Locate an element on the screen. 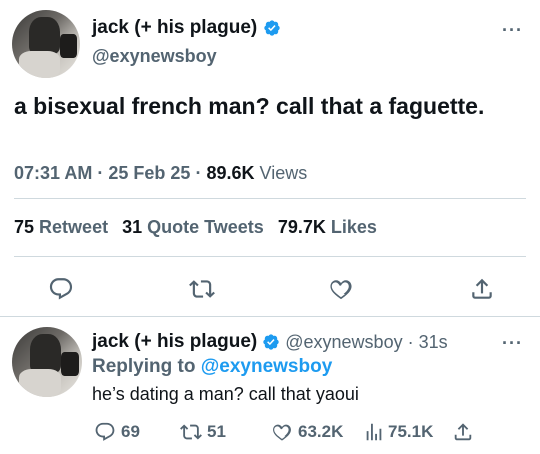 The height and width of the screenshot is (454, 540). retweet-count: 51 is located at coordinates (216, 431).